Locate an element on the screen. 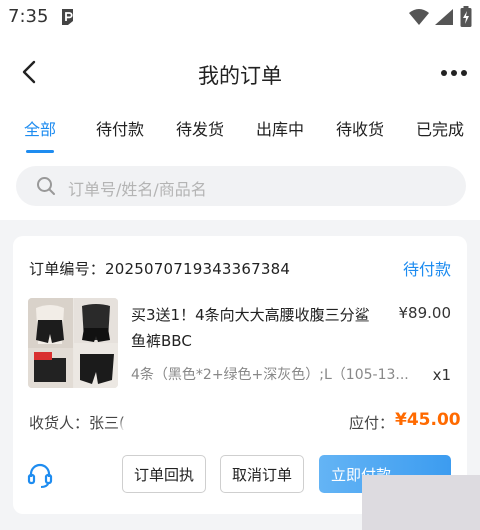 Image resolution: width=480 pixels, height=530 pixels. navigation-bar: 我的订单 is located at coordinates (240, 72).